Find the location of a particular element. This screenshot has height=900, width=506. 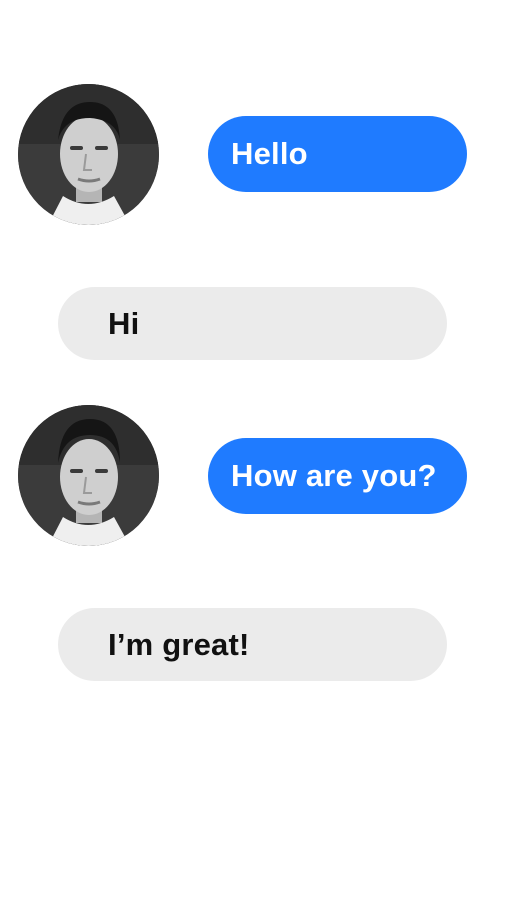

message-bubble-received: I’m great! is located at coordinates (252, 644).